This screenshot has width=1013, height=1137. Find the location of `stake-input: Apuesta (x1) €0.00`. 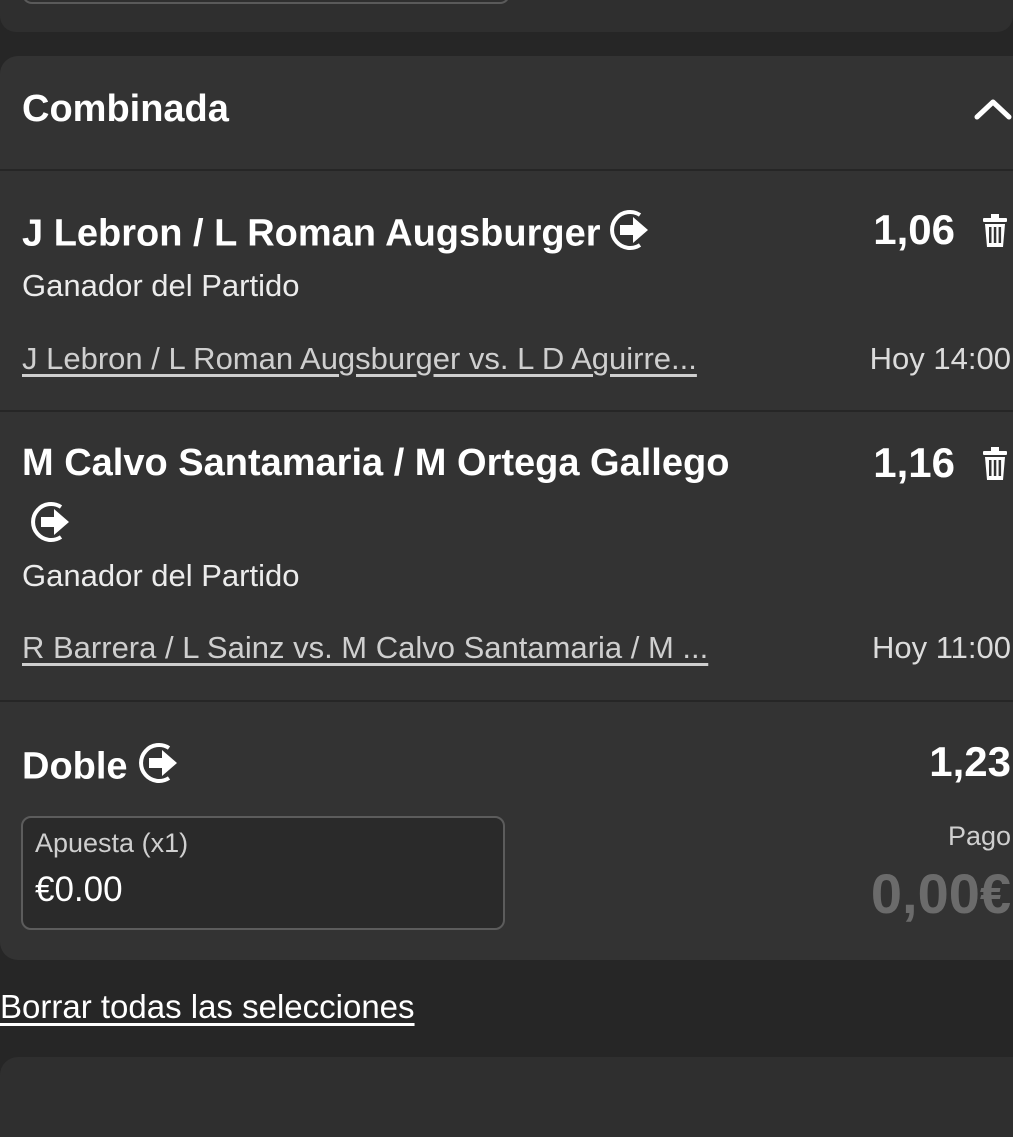

stake-input: Apuesta (x1) €0.00 is located at coordinates (263, 873).